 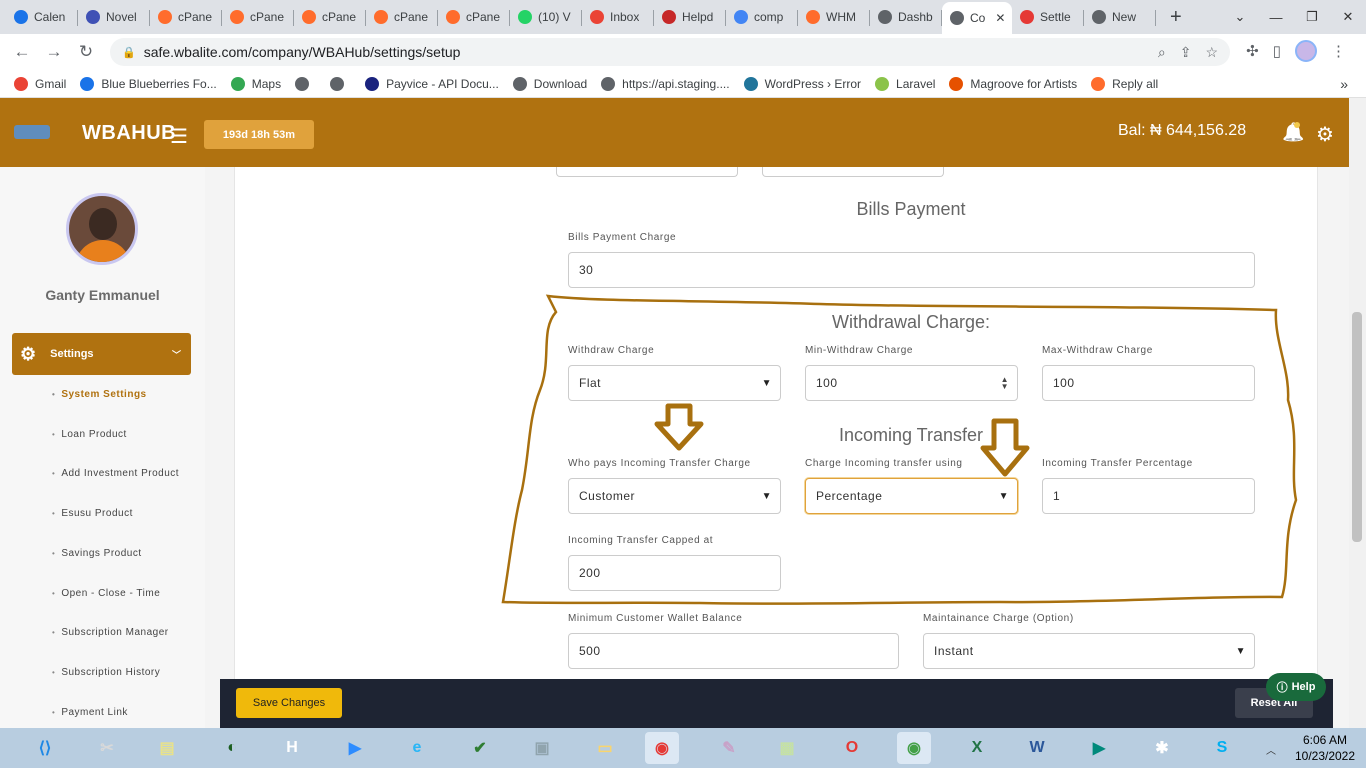 I want to click on bookmark-item: WordPress › Error, so click(x=802, y=83).